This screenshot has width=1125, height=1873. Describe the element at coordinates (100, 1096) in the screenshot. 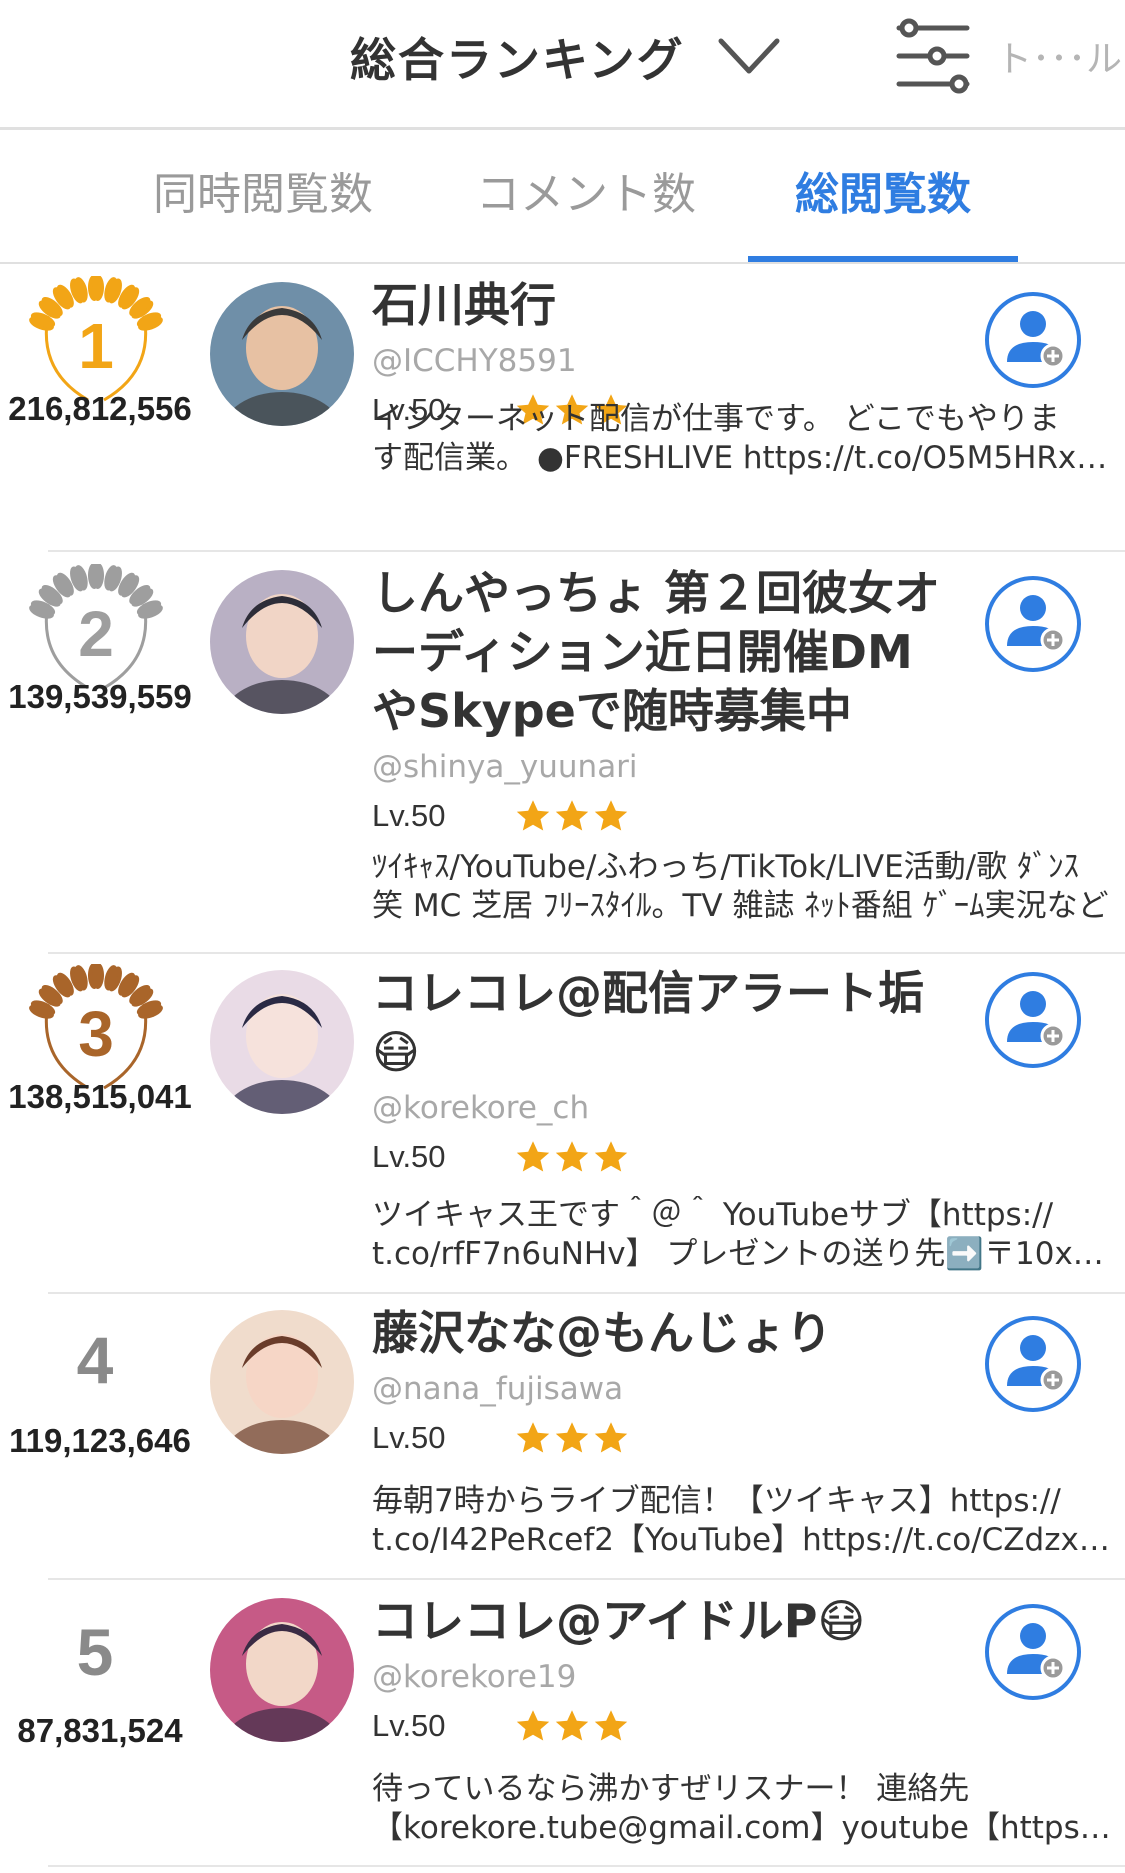

I see `total-views-count: 138,515,041` at that location.